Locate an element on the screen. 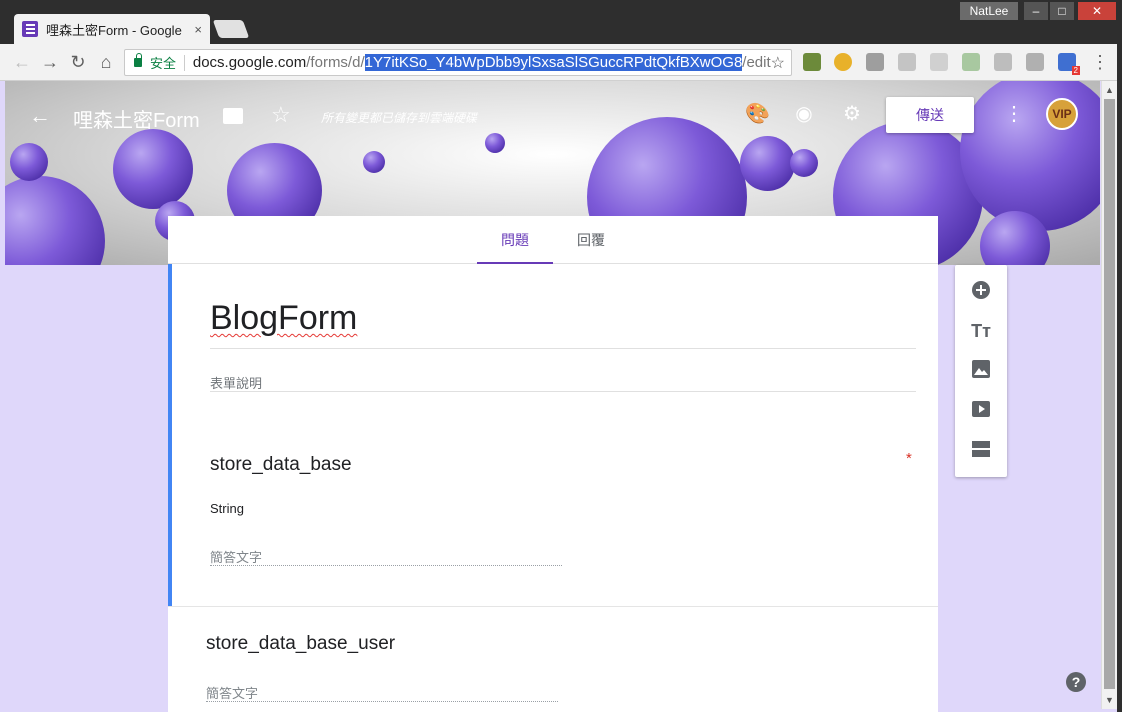  minimize-button: – is located at coordinates (1036, 11).